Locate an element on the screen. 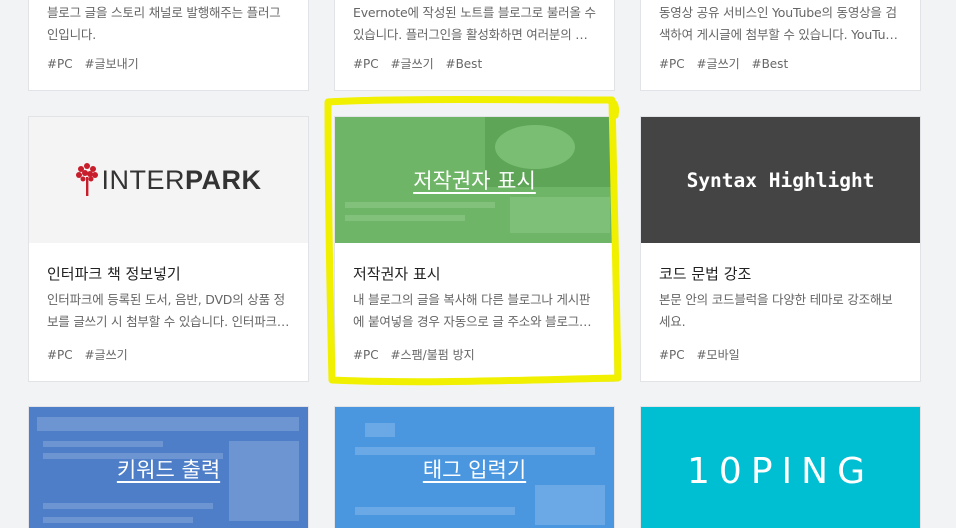 The height and width of the screenshot is (528, 956). plugin-tags: #PC #글보내기 is located at coordinates (168, 64).